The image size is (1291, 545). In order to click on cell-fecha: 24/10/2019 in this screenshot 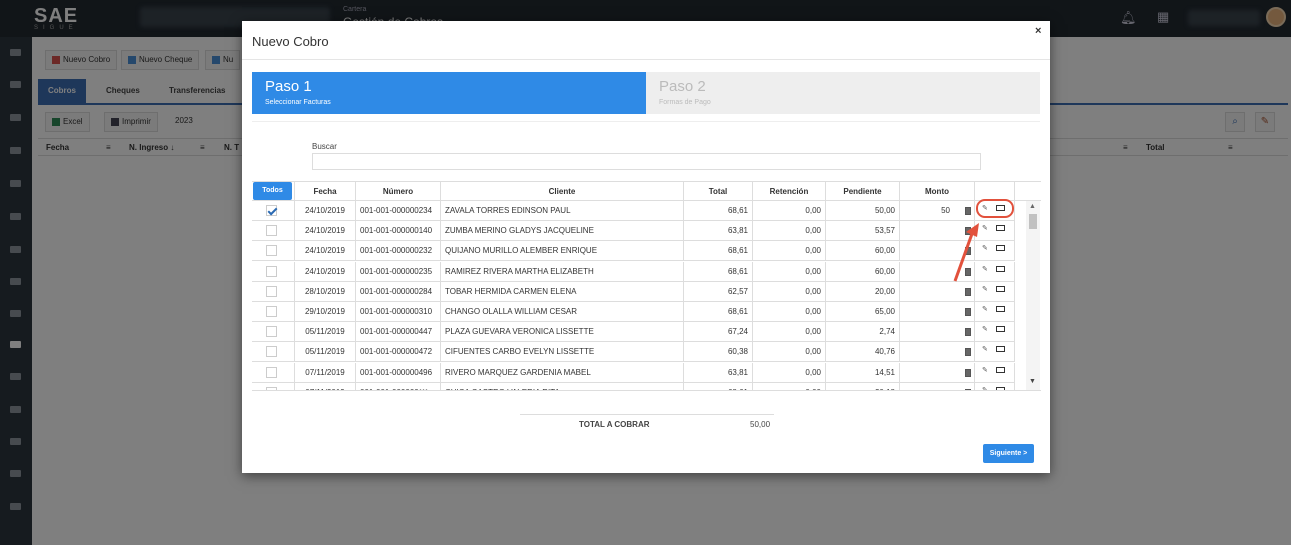, I will do `click(325, 231)`.